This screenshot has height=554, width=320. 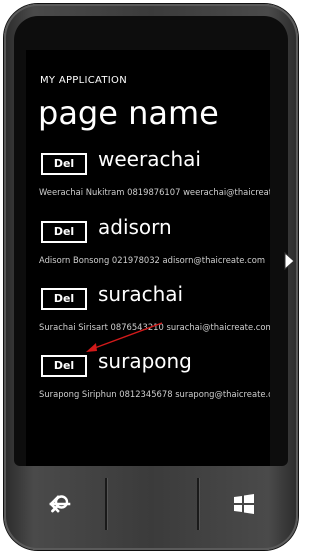 What do you see at coordinates (149, 159) in the screenshot?
I see `contact-name: weerachai` at bounding box center [149, 159].